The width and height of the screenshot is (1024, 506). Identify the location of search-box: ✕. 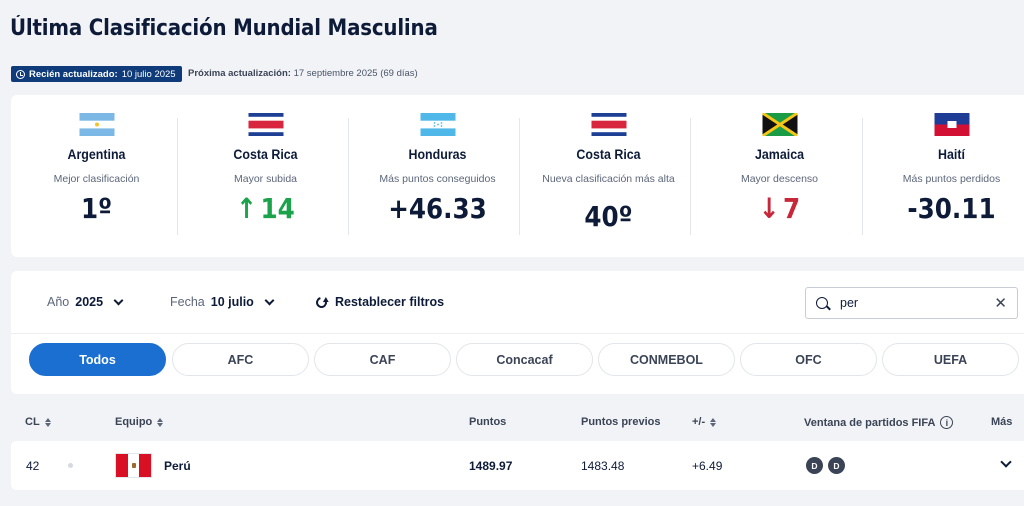
(911, 303).